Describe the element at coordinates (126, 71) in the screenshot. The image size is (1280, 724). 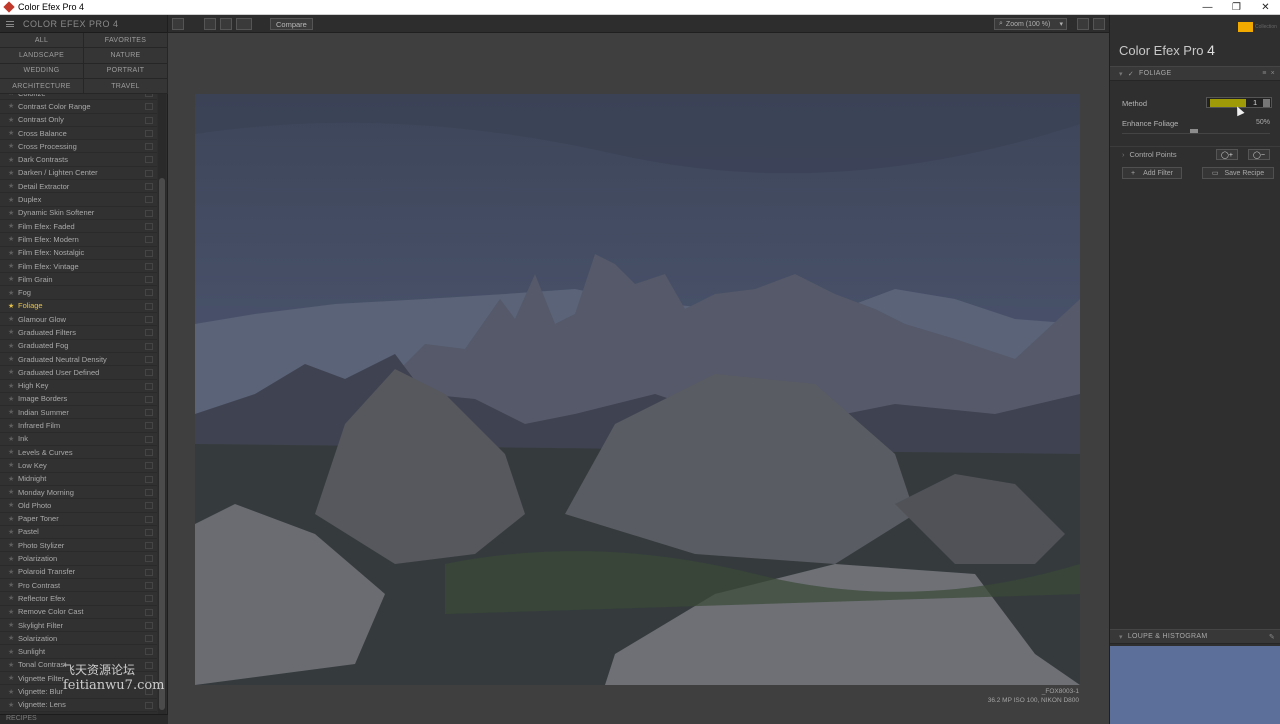
I see `category-portrait: PORTRAIT` at that location.